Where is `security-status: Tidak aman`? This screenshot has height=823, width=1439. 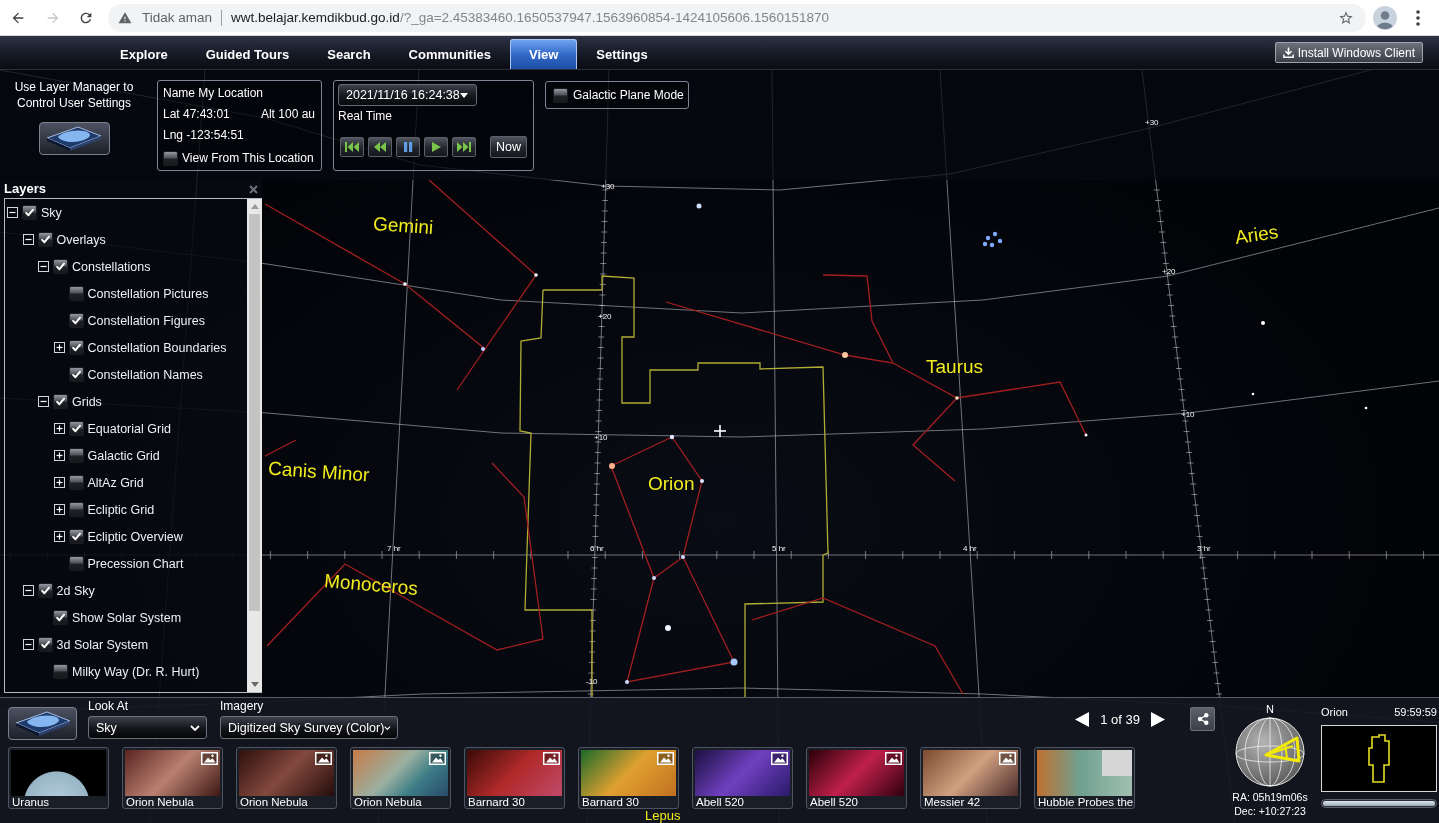 security-status: Tidak aman is located at coordinates (177, 17).